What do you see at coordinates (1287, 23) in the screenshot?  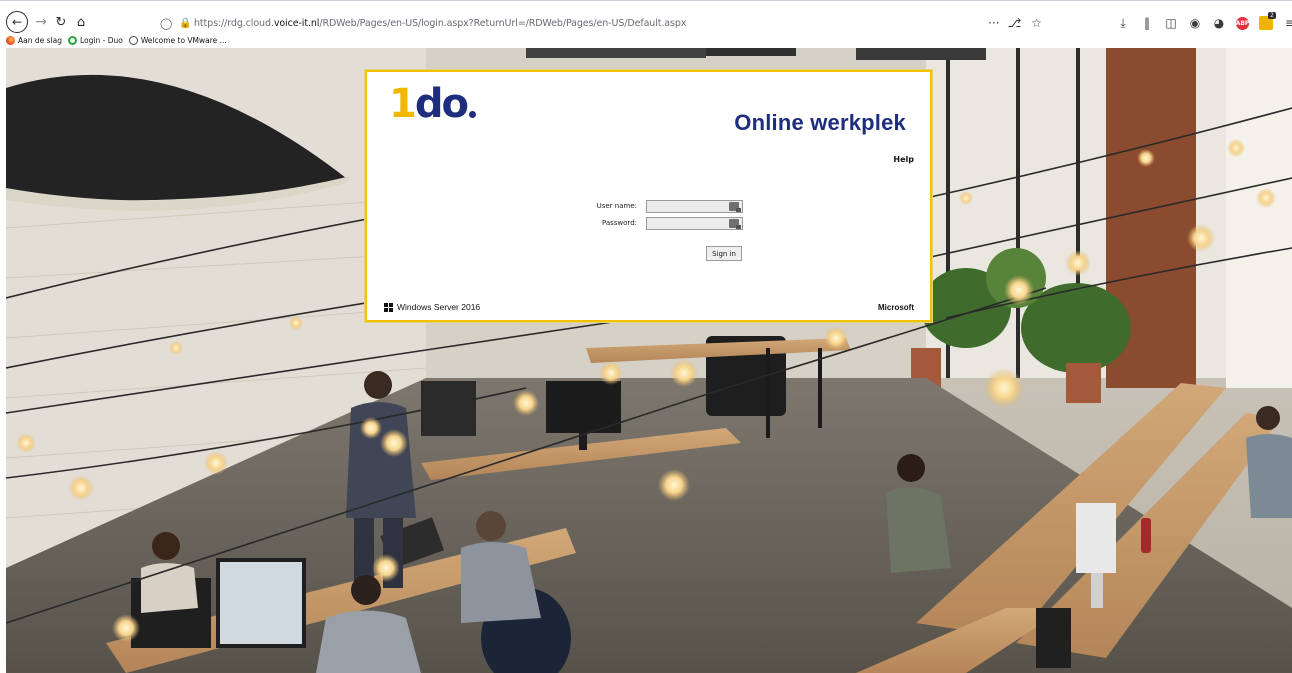 I see `menu-icon: ≡` at bounding box center [1287, 23].